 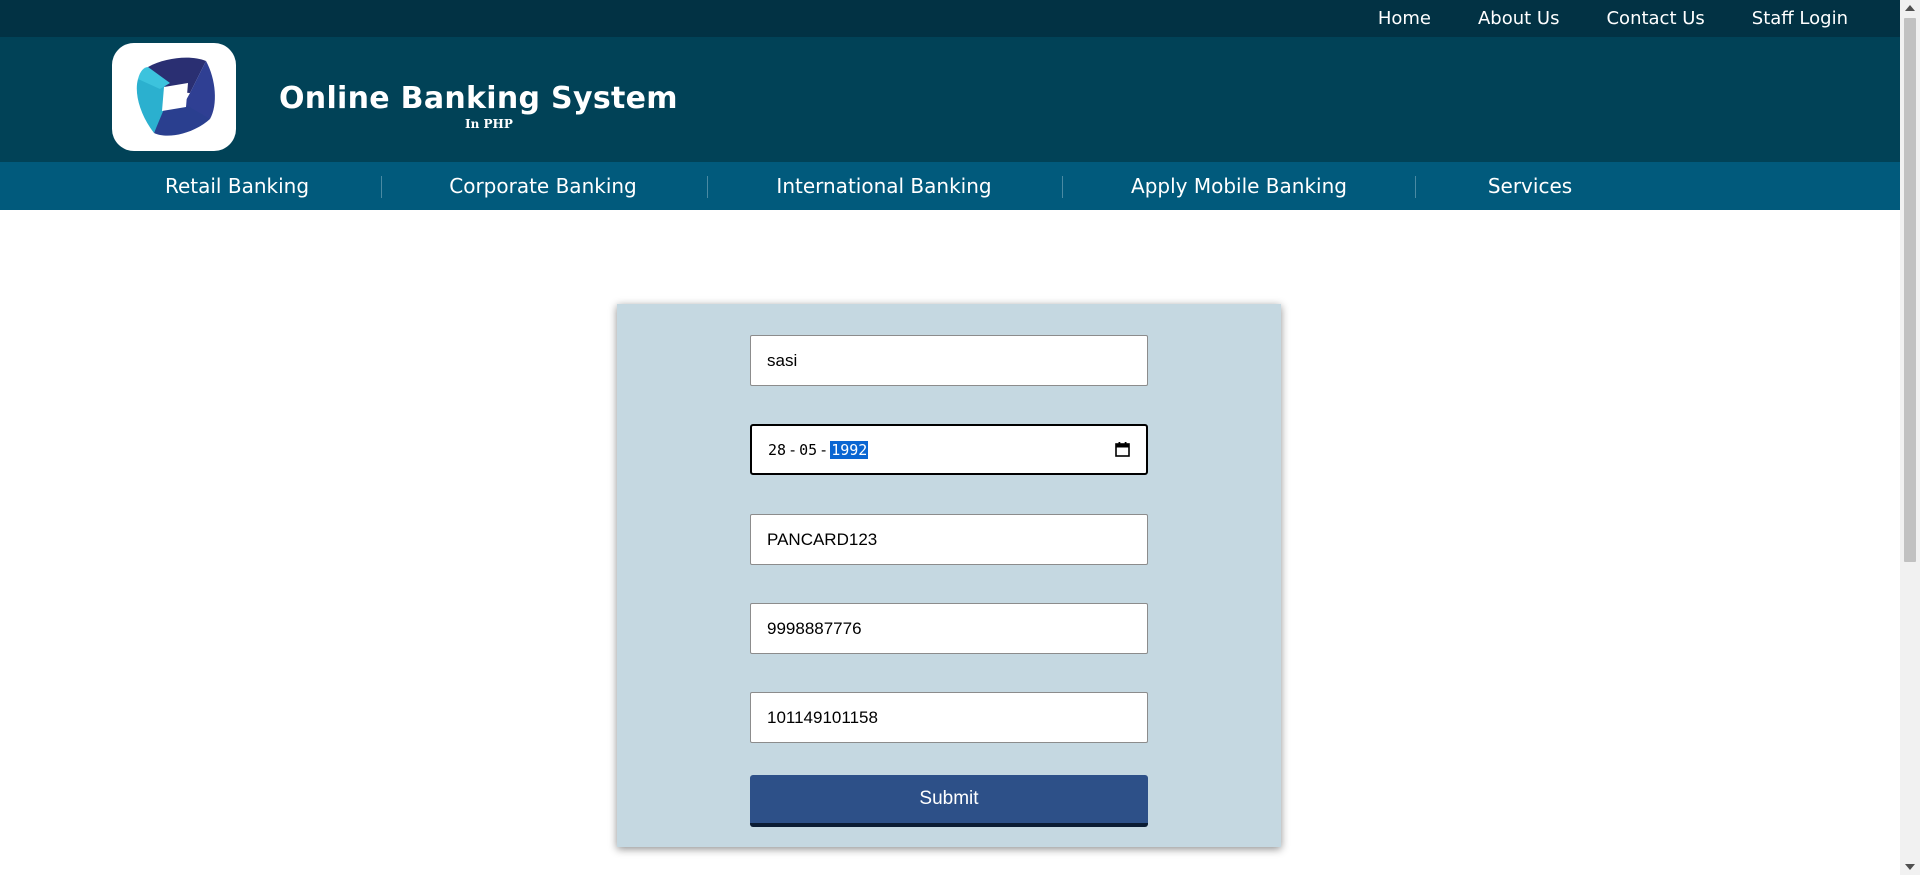 What do you see at coordinates (1122, 449) in the screenshot?
I see `calendar-icon` at bounding box center [1122, 449].